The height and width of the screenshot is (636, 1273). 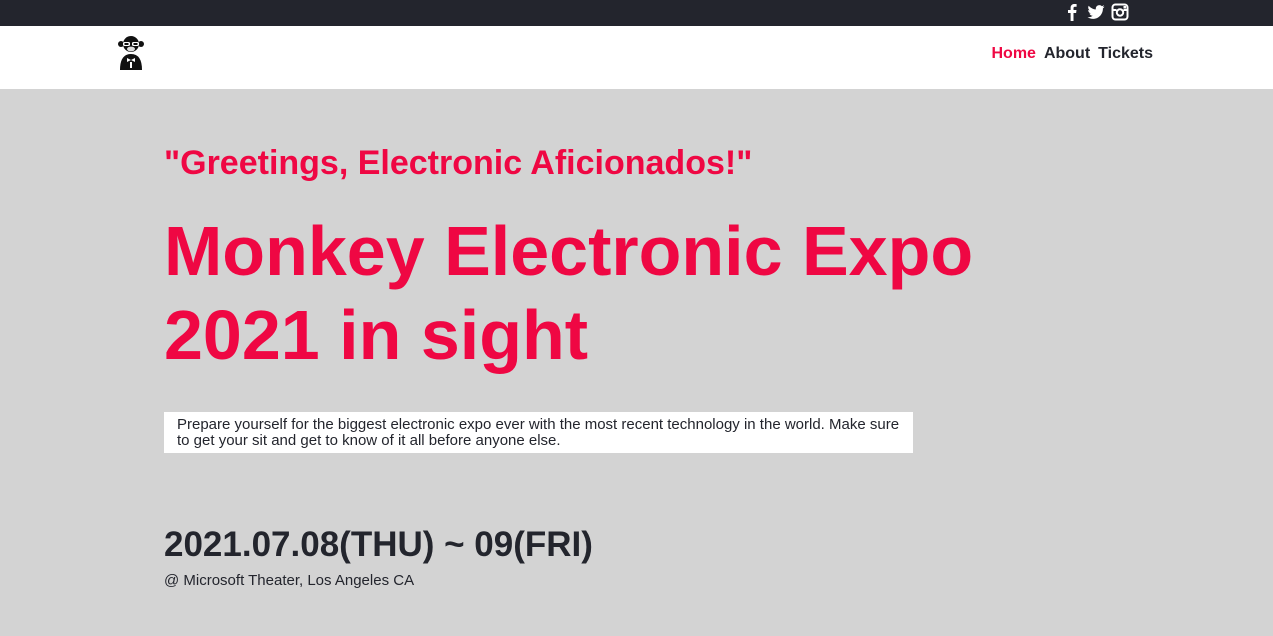 What do you see at coordinates (289, 580) in the screenshot?
I see `event-venue: @ Microsoft Theater, Los Angeles CA` at bounding box center [289, 580].